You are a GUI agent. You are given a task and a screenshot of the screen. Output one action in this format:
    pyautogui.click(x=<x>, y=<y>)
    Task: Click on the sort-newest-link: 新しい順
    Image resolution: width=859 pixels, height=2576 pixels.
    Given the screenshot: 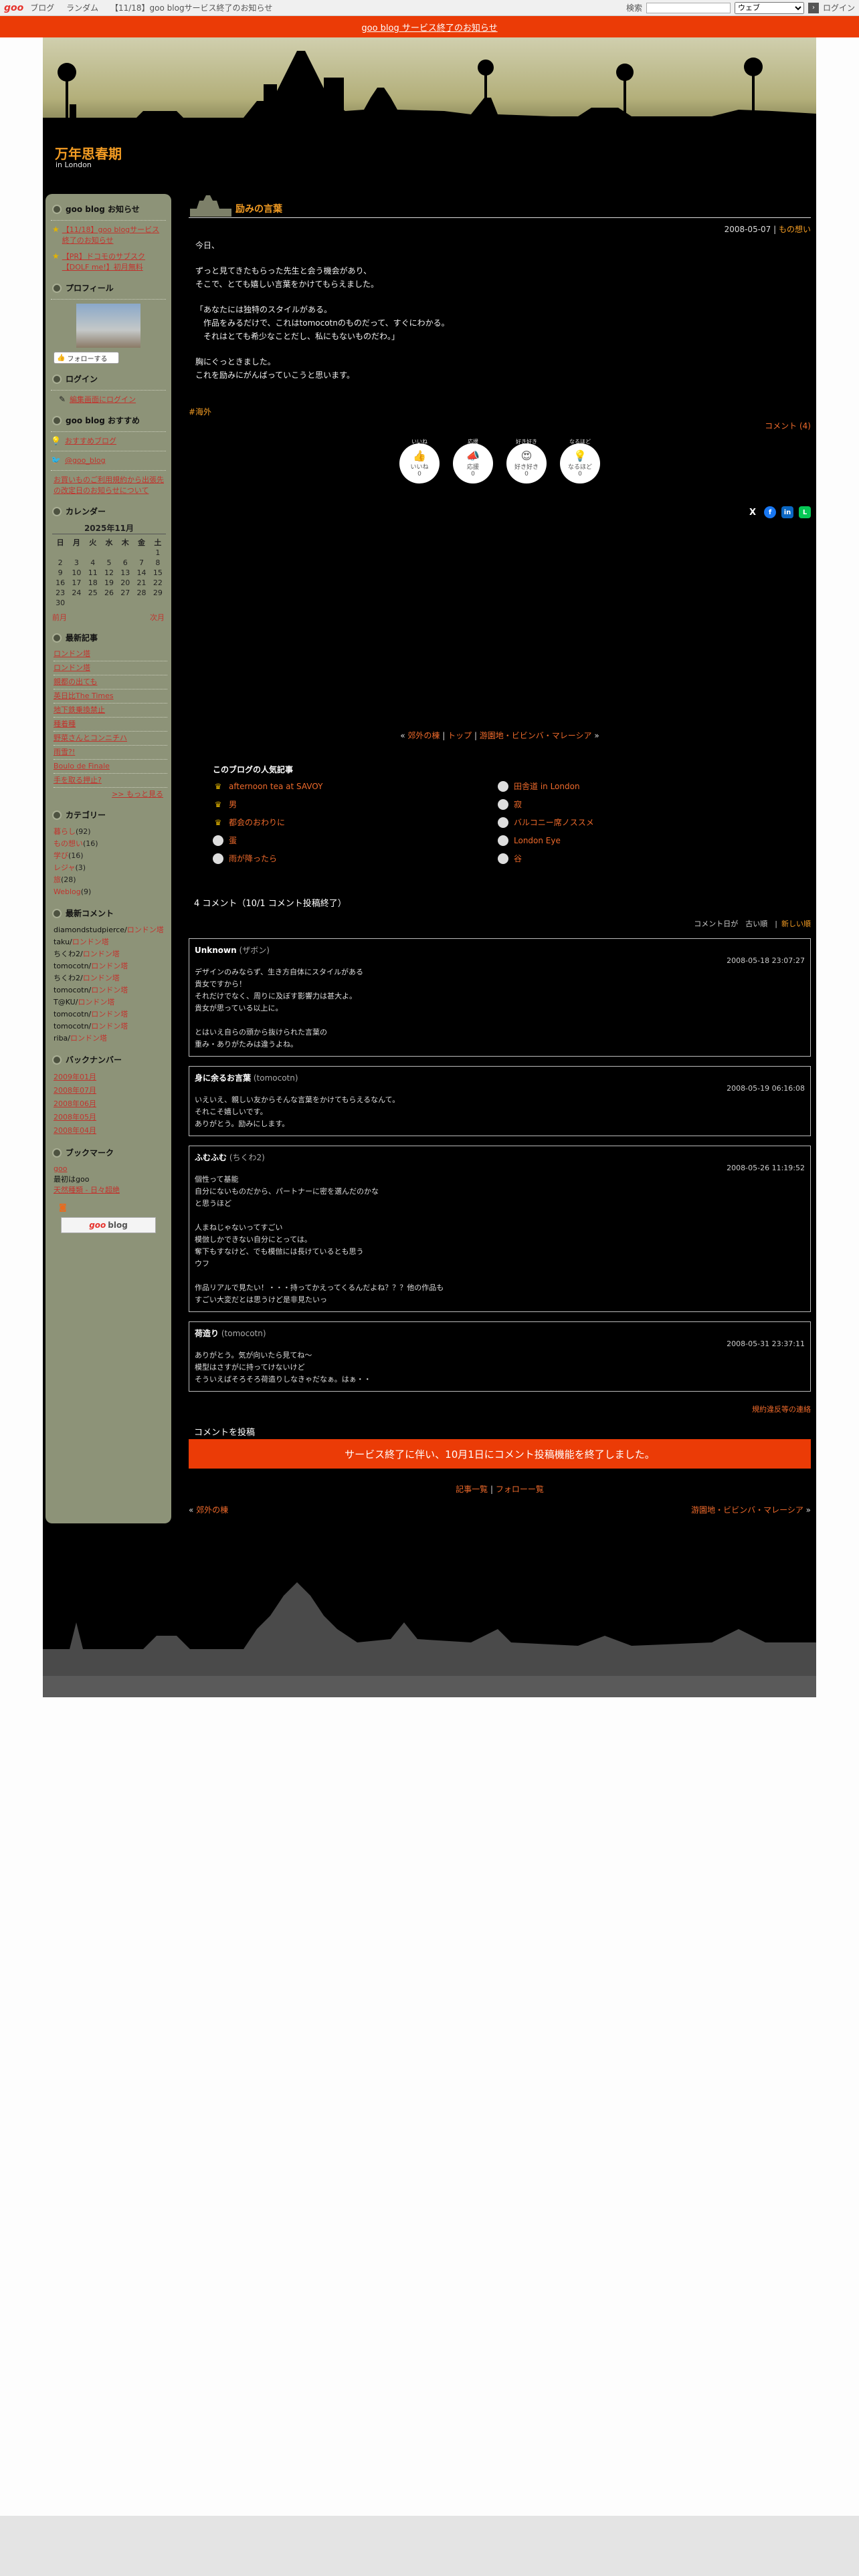 What is the action you would take?
    pyautogui.click(x=796, y=924)
    